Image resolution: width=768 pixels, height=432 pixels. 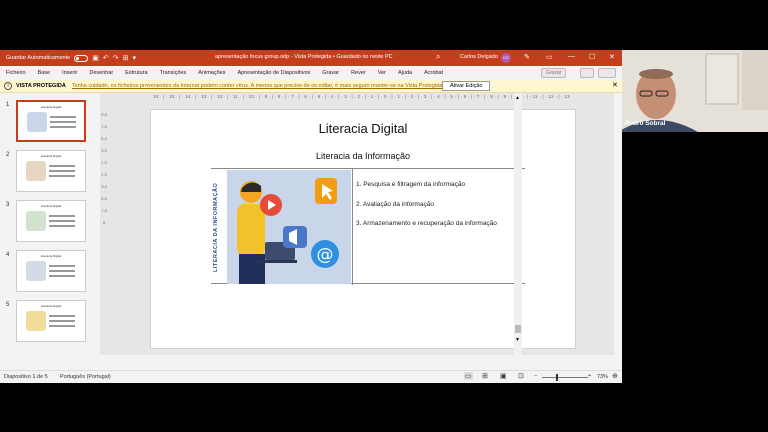 What do you see at coordinates (363, 128) in the screenshot?
I see `slide-title: Literacia Digital` at bounding box center [363, 128].